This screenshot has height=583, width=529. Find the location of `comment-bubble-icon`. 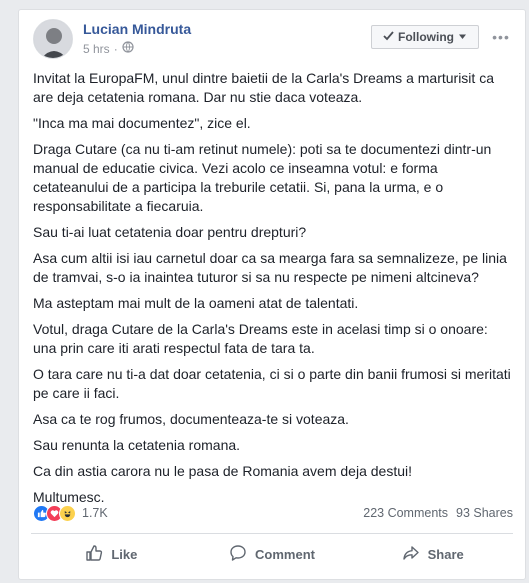

comment-bubble-icon is located at coordinates (238, 554).